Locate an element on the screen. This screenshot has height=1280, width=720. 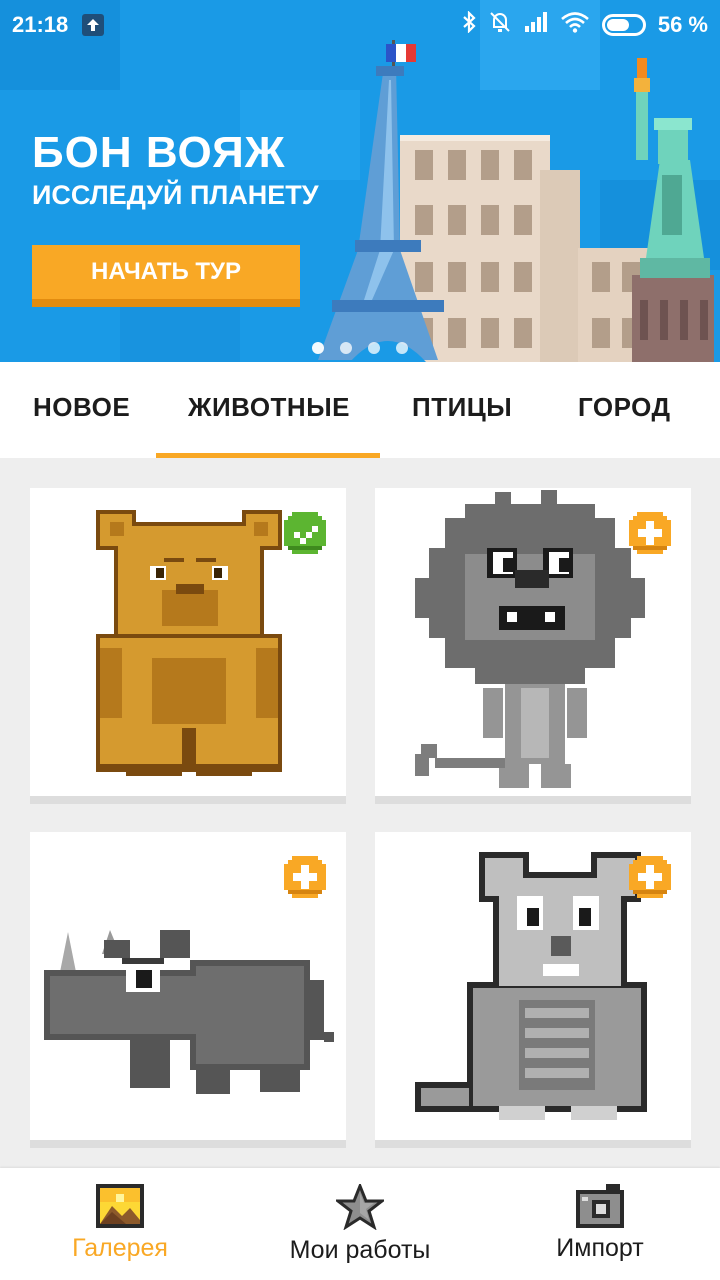
nav-my-works: Мои работы is located at coordinates (360, 1224).